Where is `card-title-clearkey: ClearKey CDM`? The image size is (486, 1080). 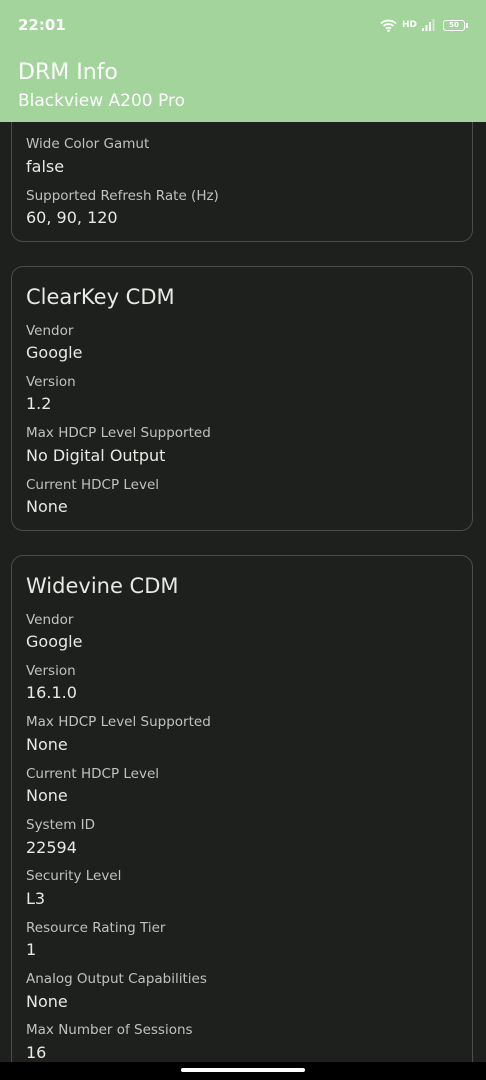 card-title-clearkey: ClearKey CDM is located at coordinates (100, 297).